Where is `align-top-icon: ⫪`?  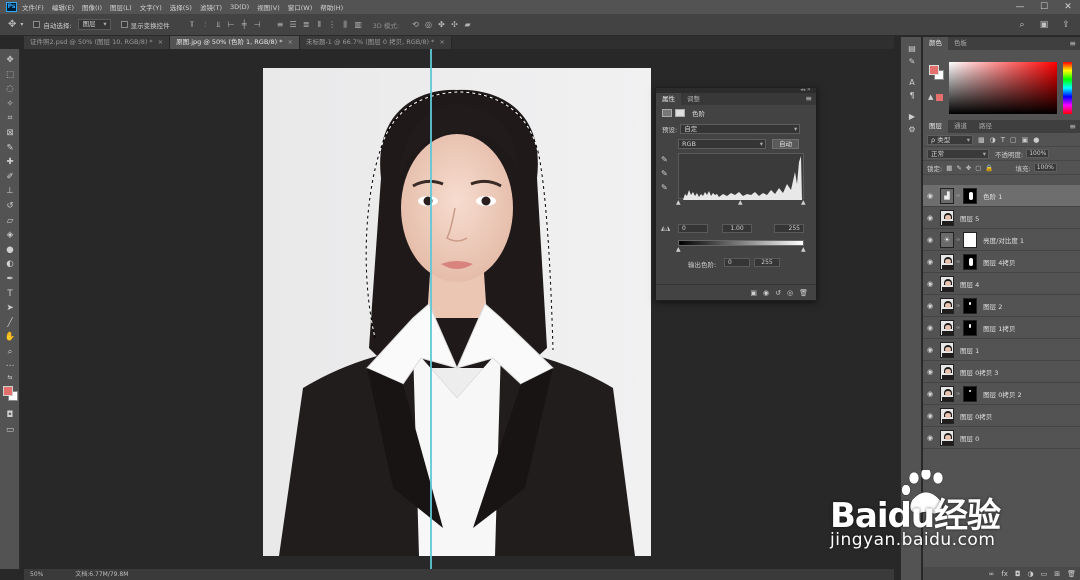
align-top-icon: ⫪ is located at coordinates (192, 24).